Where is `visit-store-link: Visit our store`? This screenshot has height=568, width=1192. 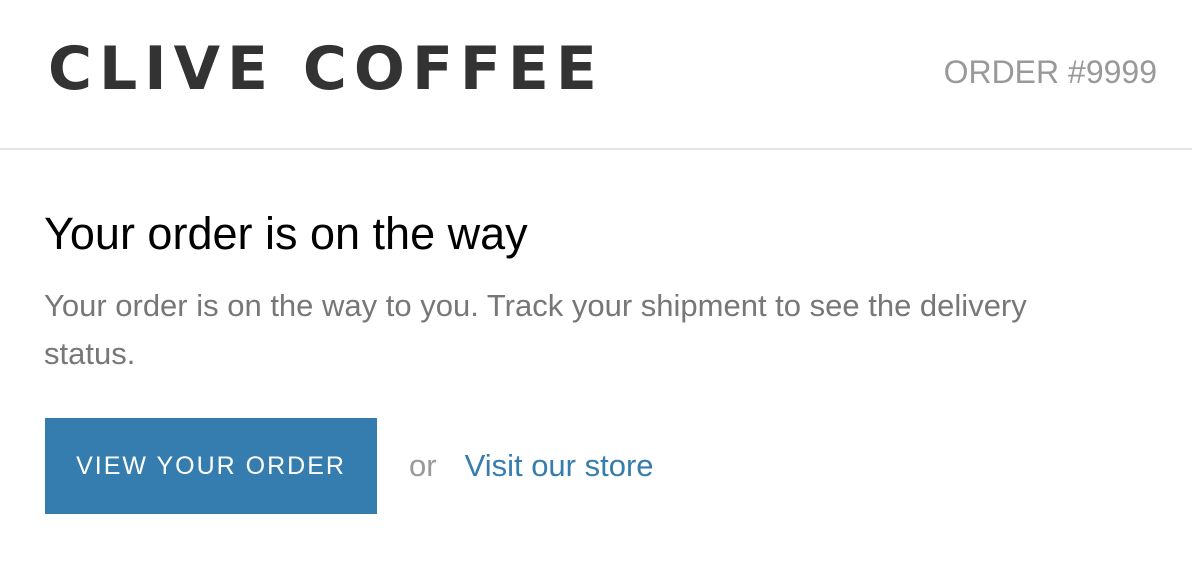
visit-store-link: Visit our store is located at coordinates (559, 466).